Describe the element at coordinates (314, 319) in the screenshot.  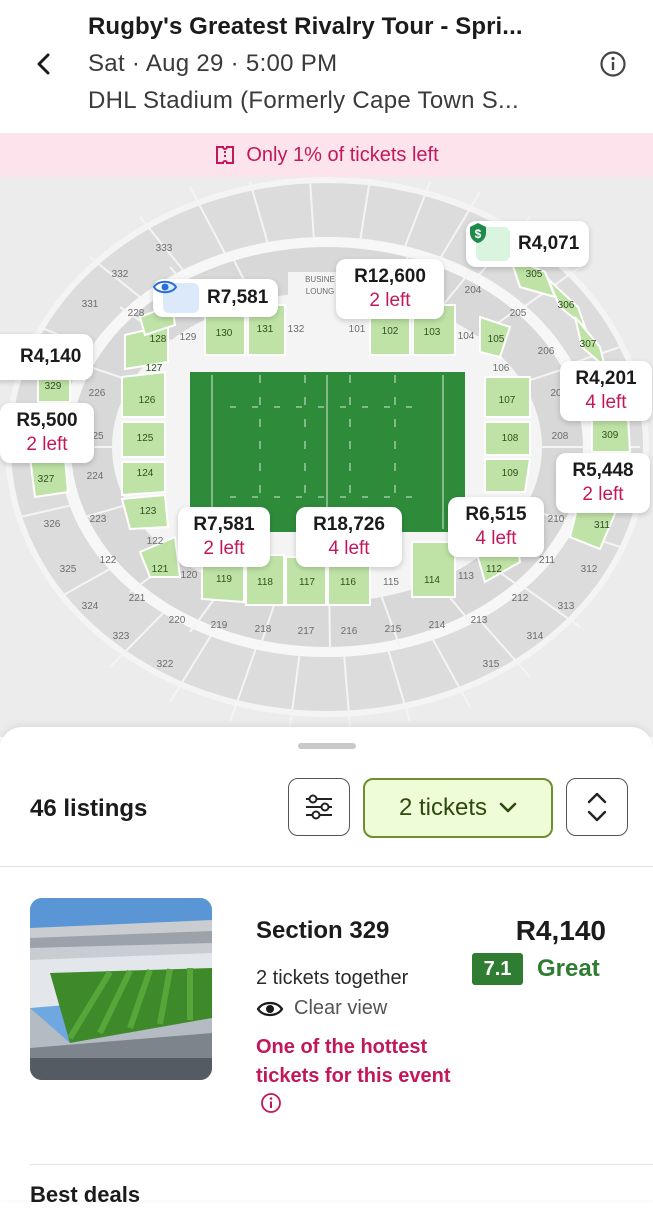
I see `tunnel` at that location.